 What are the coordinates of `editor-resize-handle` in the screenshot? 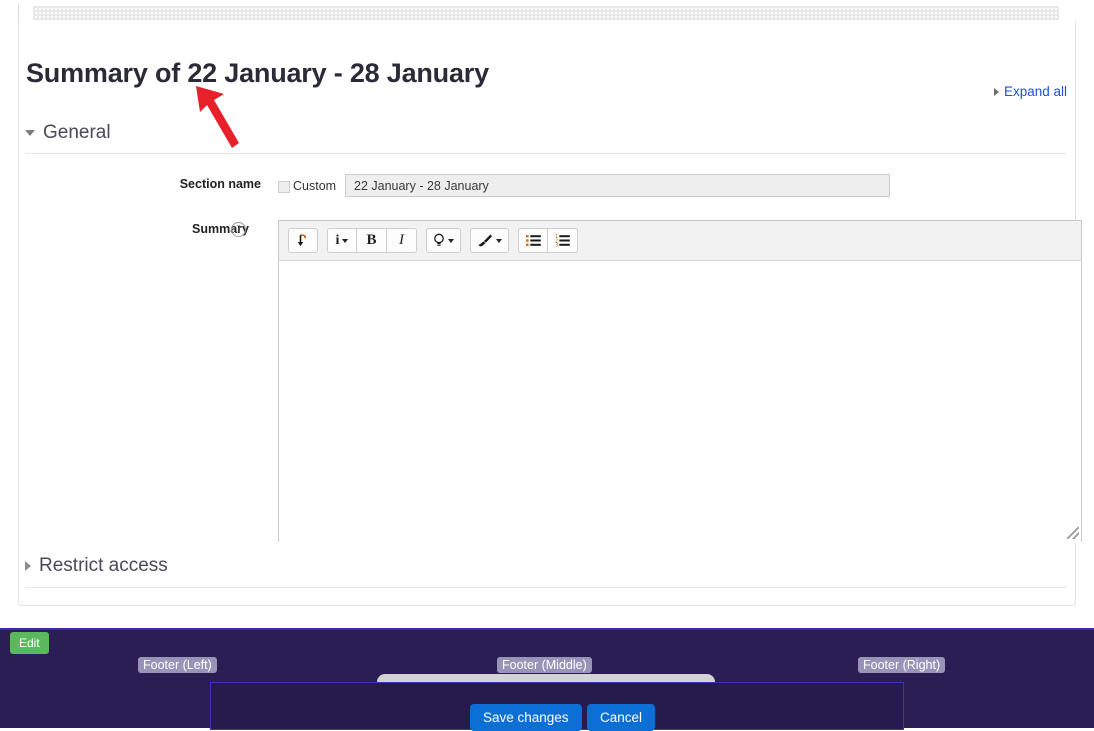 It's located at (1073, 533).